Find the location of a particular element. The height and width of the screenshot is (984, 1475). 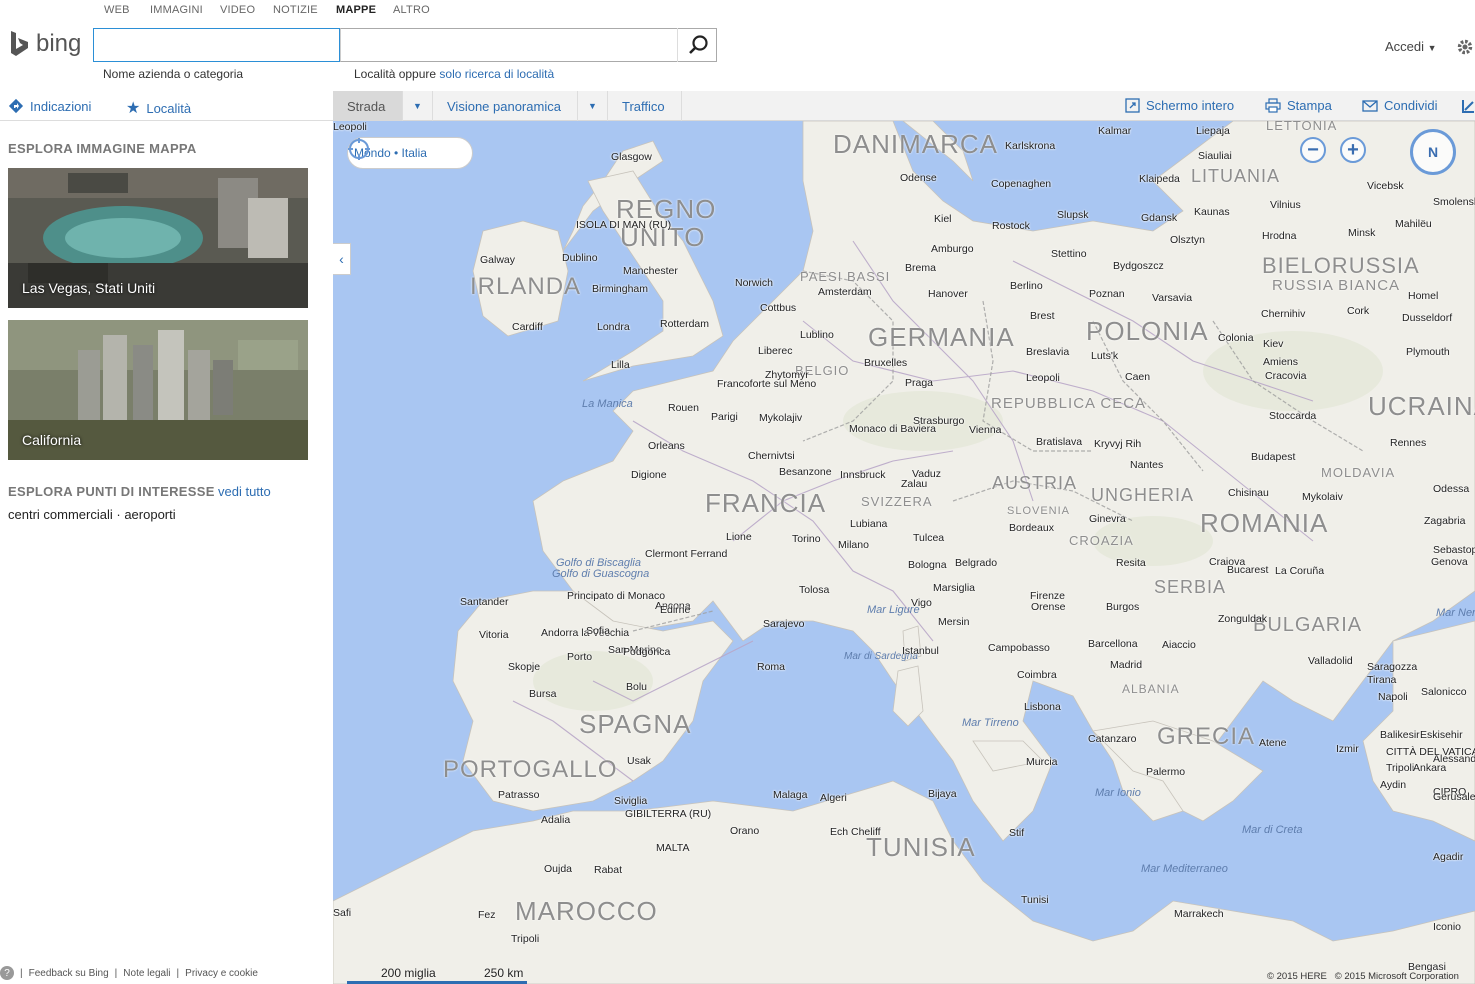

search-button is located at coordinates (697, 45).